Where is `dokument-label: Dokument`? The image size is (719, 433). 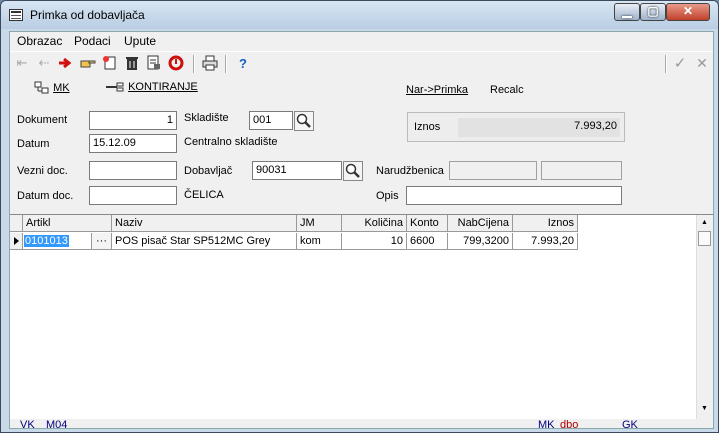 dokument-label: Dokument is located at coordinates (42, 120).